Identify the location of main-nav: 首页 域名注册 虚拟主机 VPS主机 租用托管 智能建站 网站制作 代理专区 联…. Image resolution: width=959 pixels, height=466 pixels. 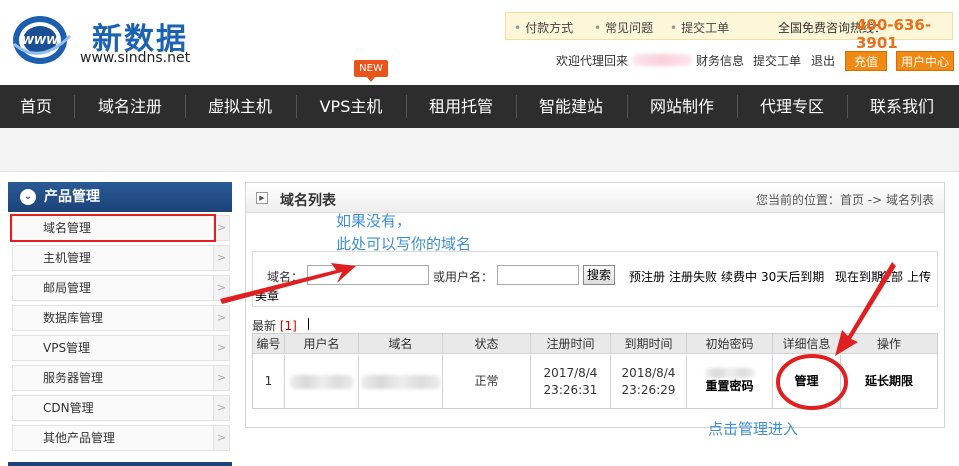
(479, 106).